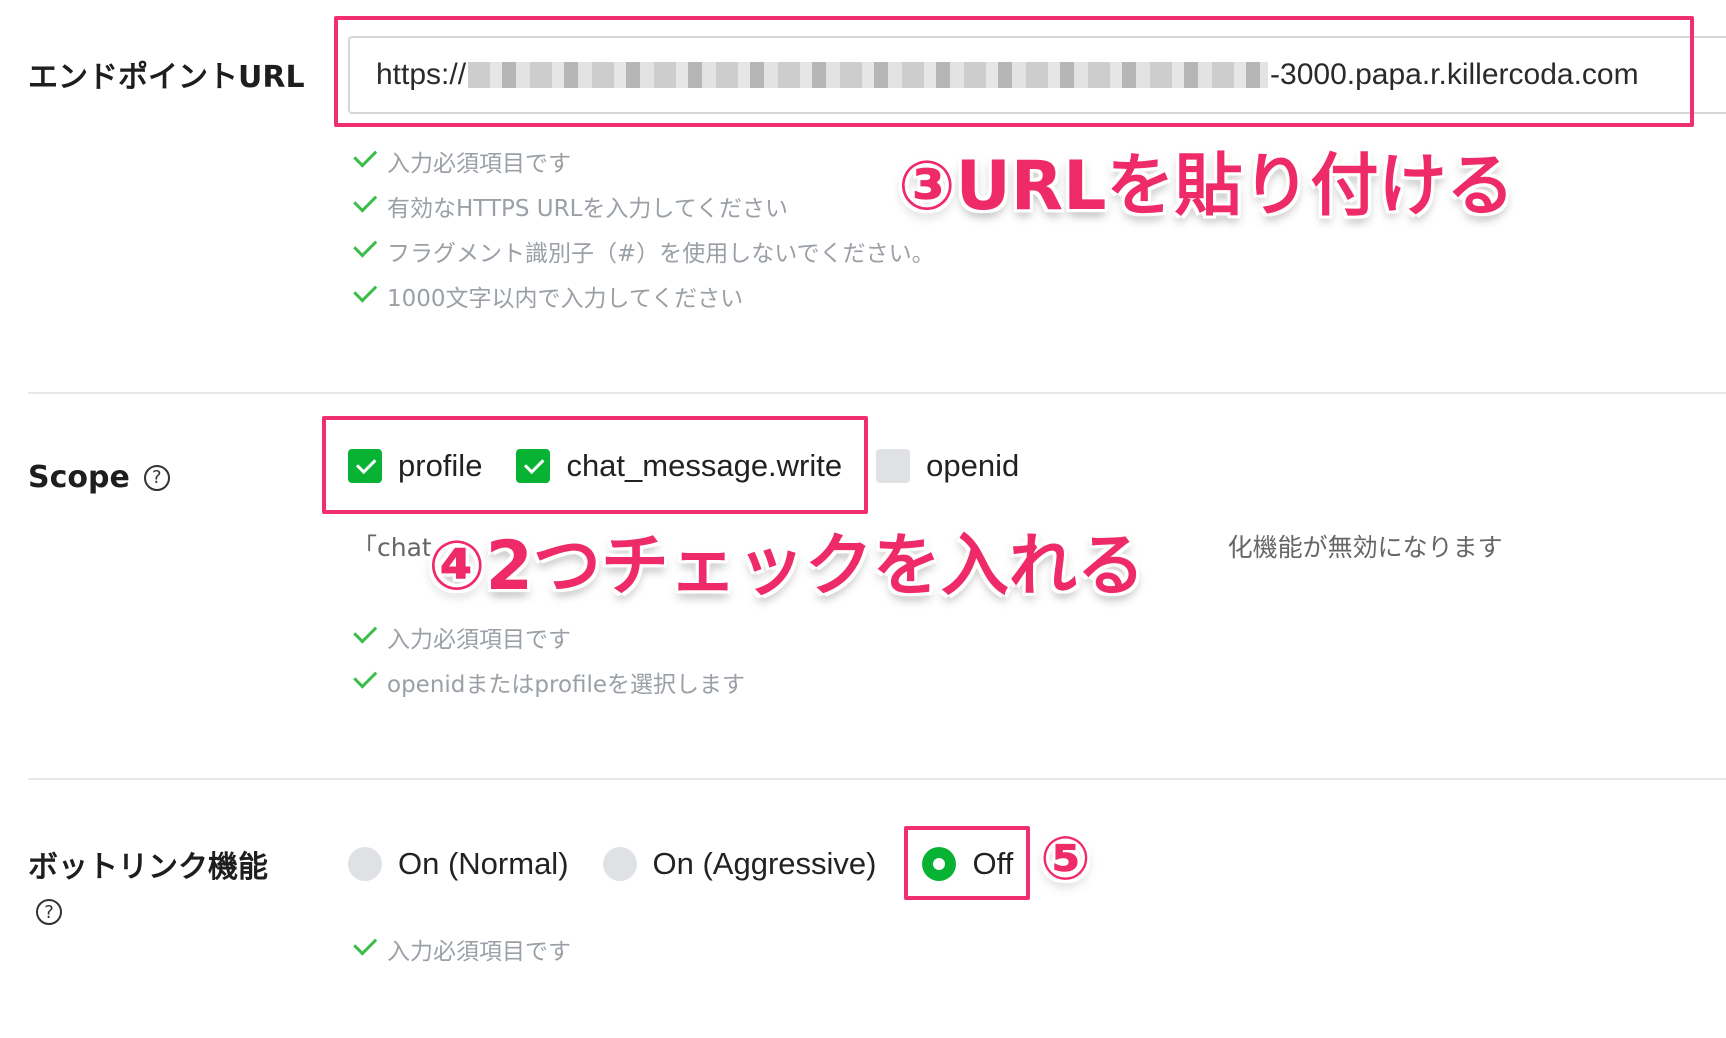 This screenshot has height=1038, width=1726. Describe the element at coordinates (566, 684) in the screenshot. I see `hint-text: openidまたはprofileを選択します` at that location.